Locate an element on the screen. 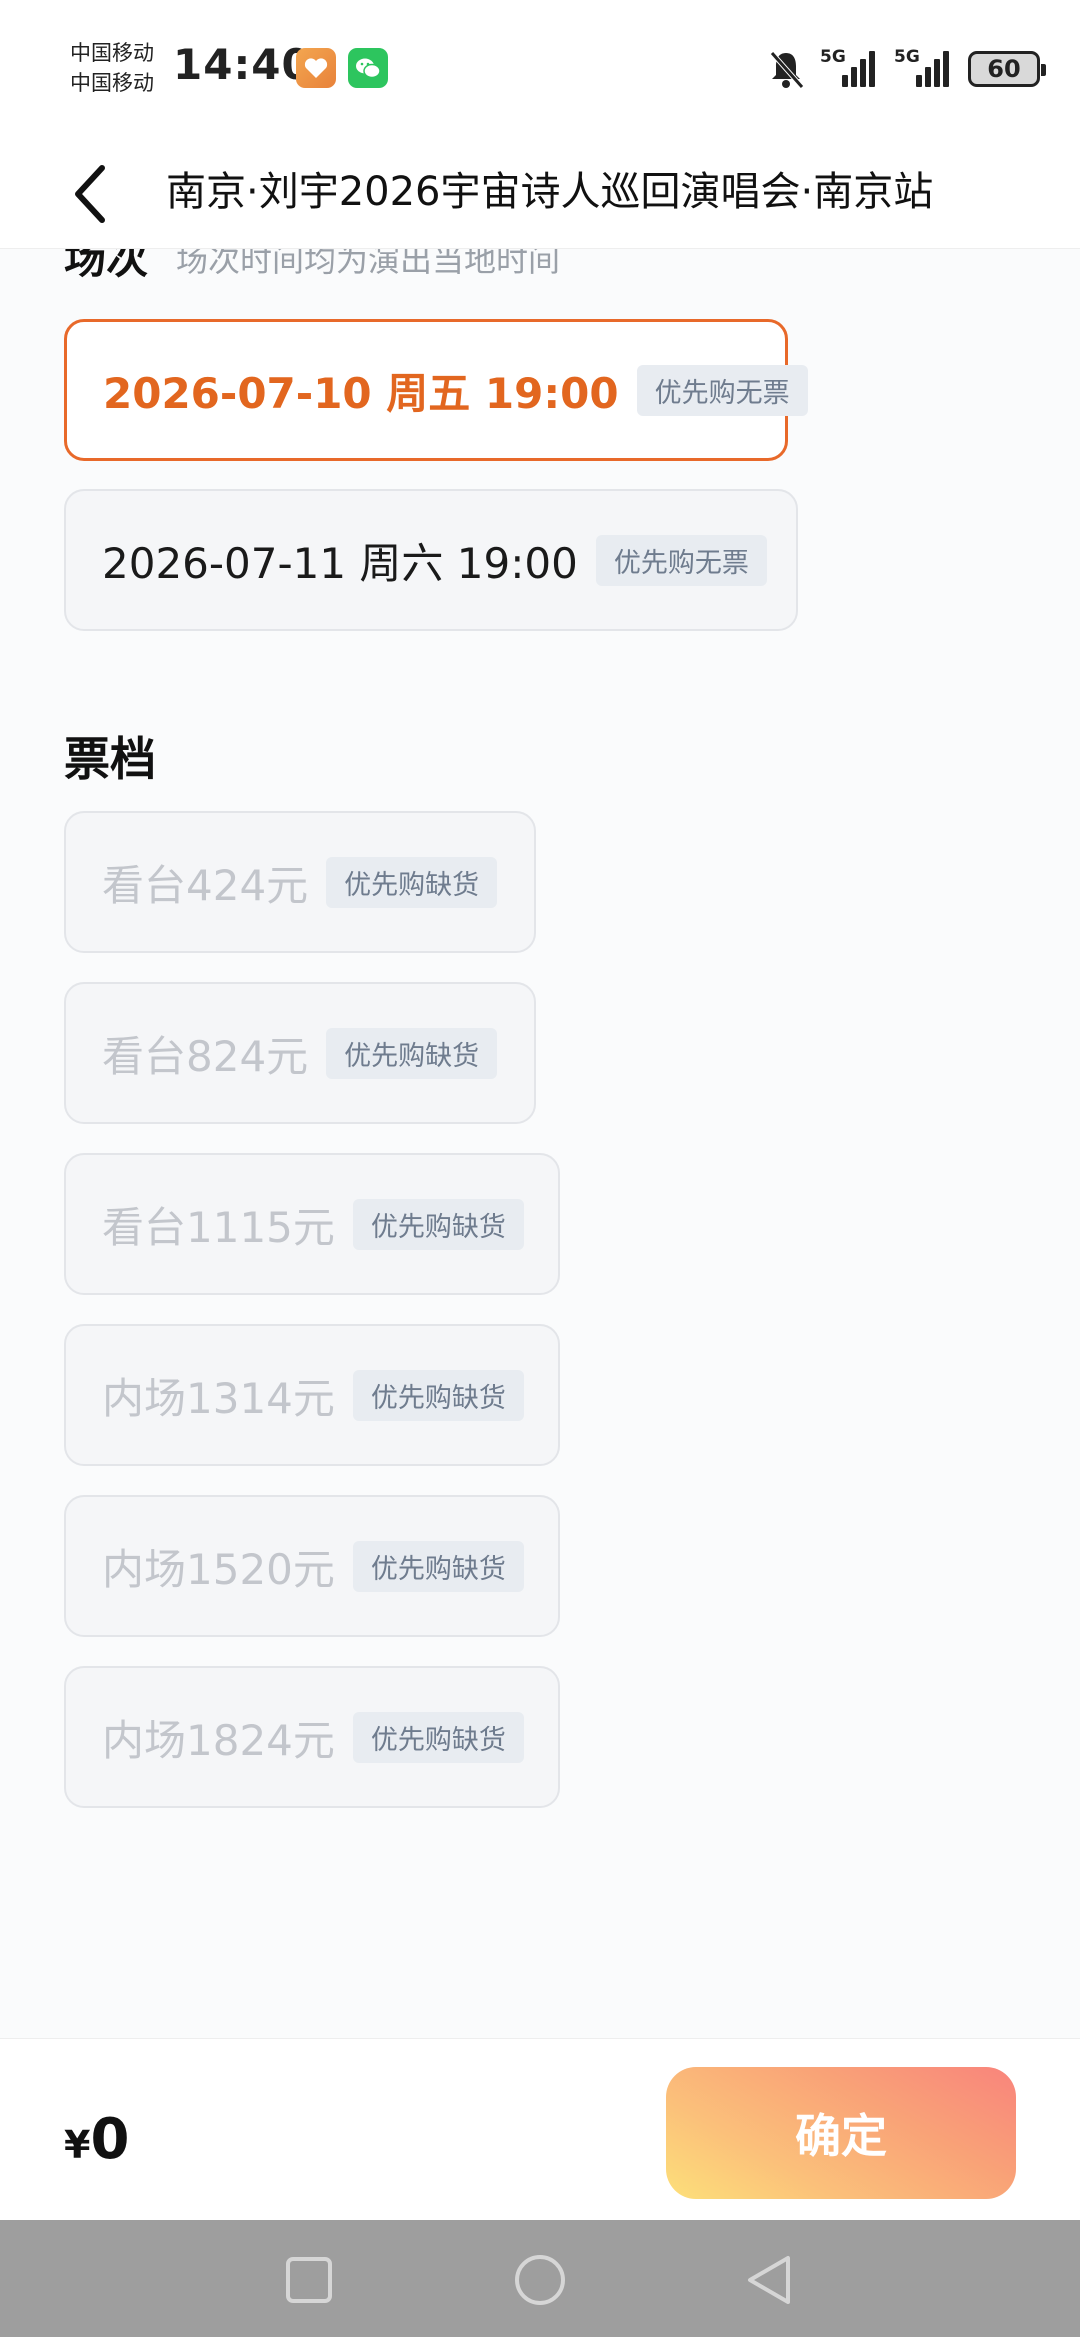 This screenshot has height=2337, width=1080. signal-2-label: 5G is located at coordinates (907, 57).